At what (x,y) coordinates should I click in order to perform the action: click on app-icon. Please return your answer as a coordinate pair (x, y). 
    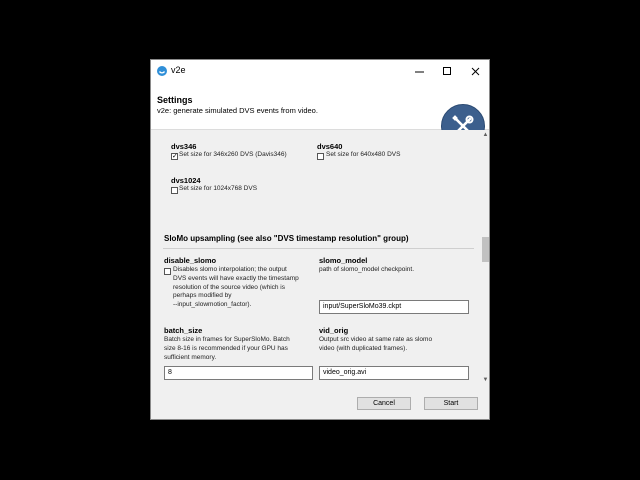
    Looking at the image, I should click on (162, 71).